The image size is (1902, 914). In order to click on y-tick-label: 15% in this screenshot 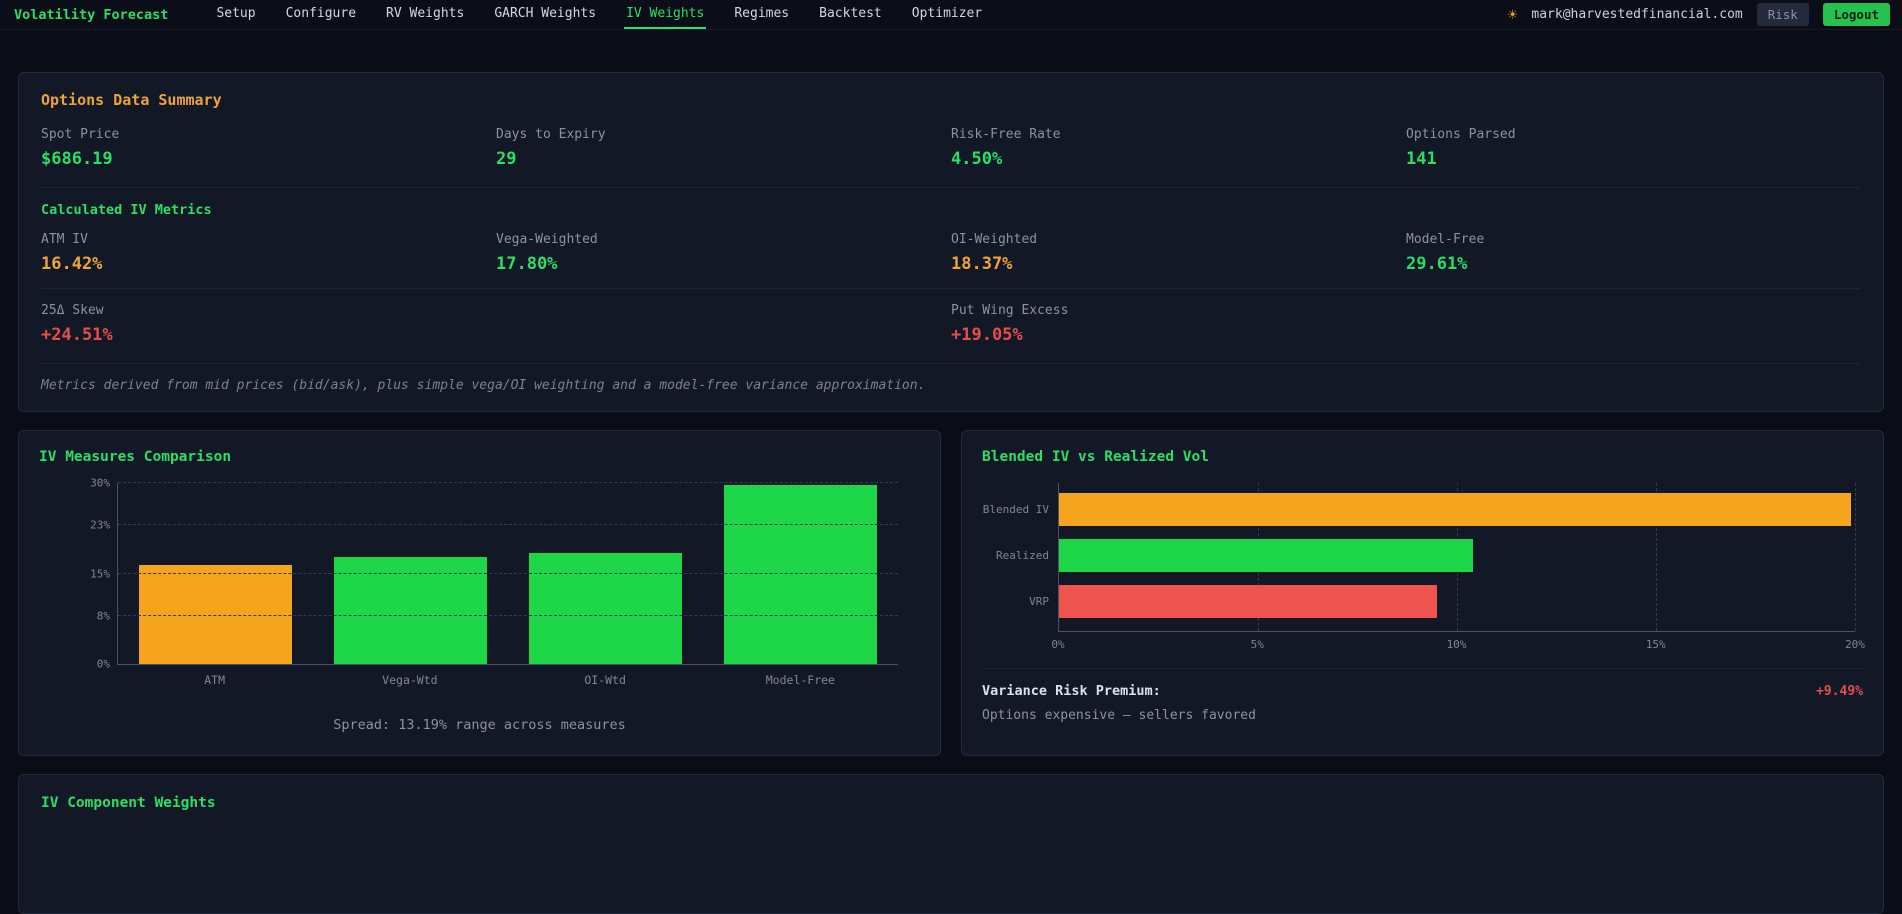, I will do `click(100, 573)`.